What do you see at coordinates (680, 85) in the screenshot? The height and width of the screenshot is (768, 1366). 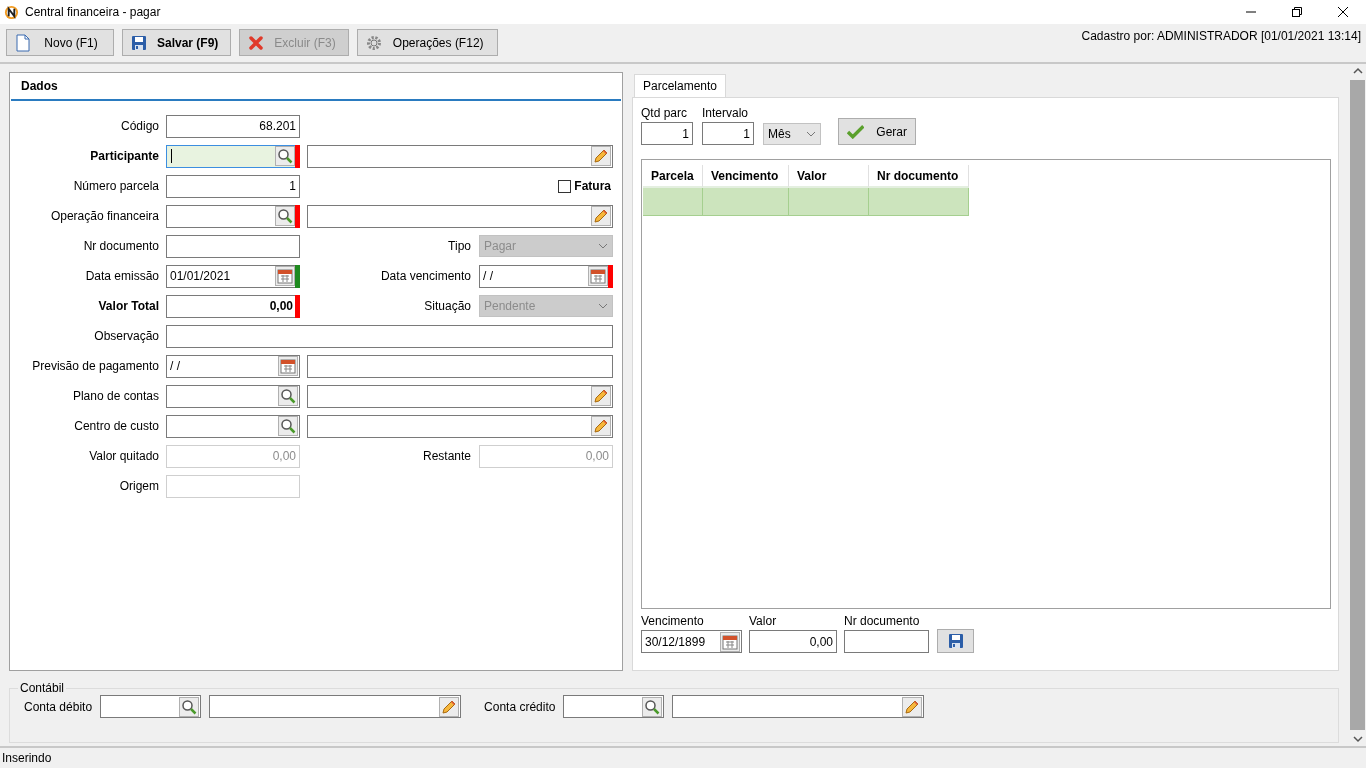 I see `tab: Parcelamento` at bounding box center [680, 85].